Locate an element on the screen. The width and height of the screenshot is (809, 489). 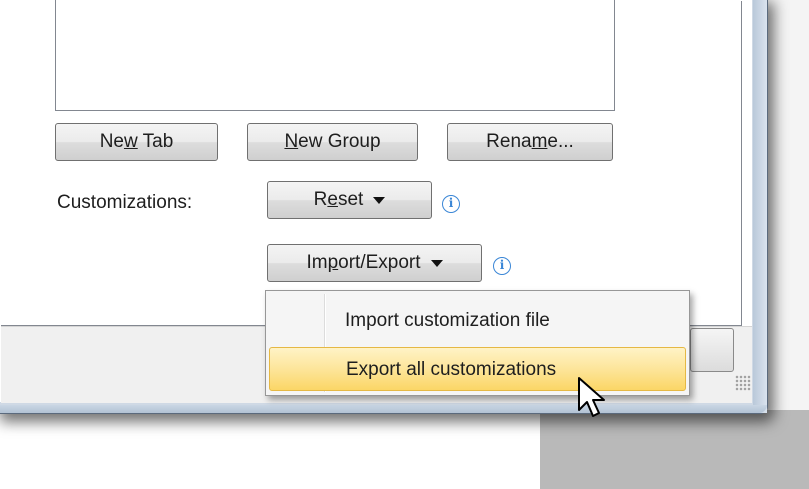
new-group-button: New Group is located at coordinates (332, 142).